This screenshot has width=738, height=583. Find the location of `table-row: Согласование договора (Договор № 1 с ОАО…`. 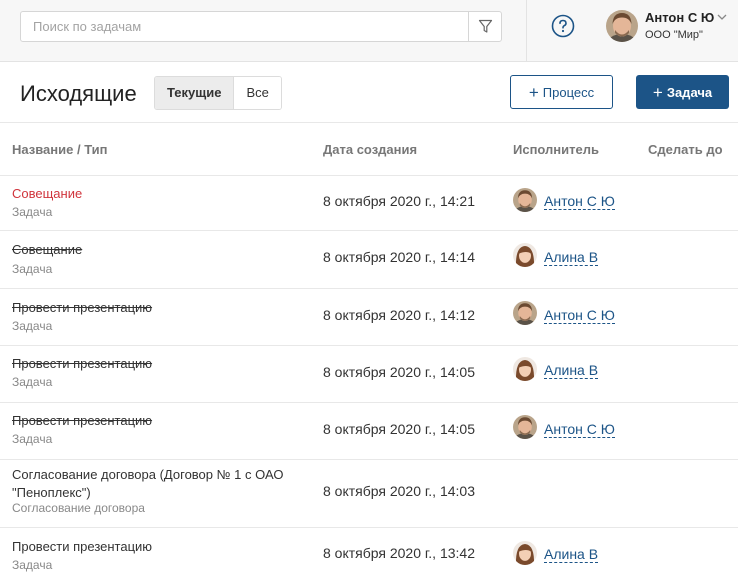

table-row: Согласование договора (Договор № 1 с ОАО… is located at coordinates (369, 494).